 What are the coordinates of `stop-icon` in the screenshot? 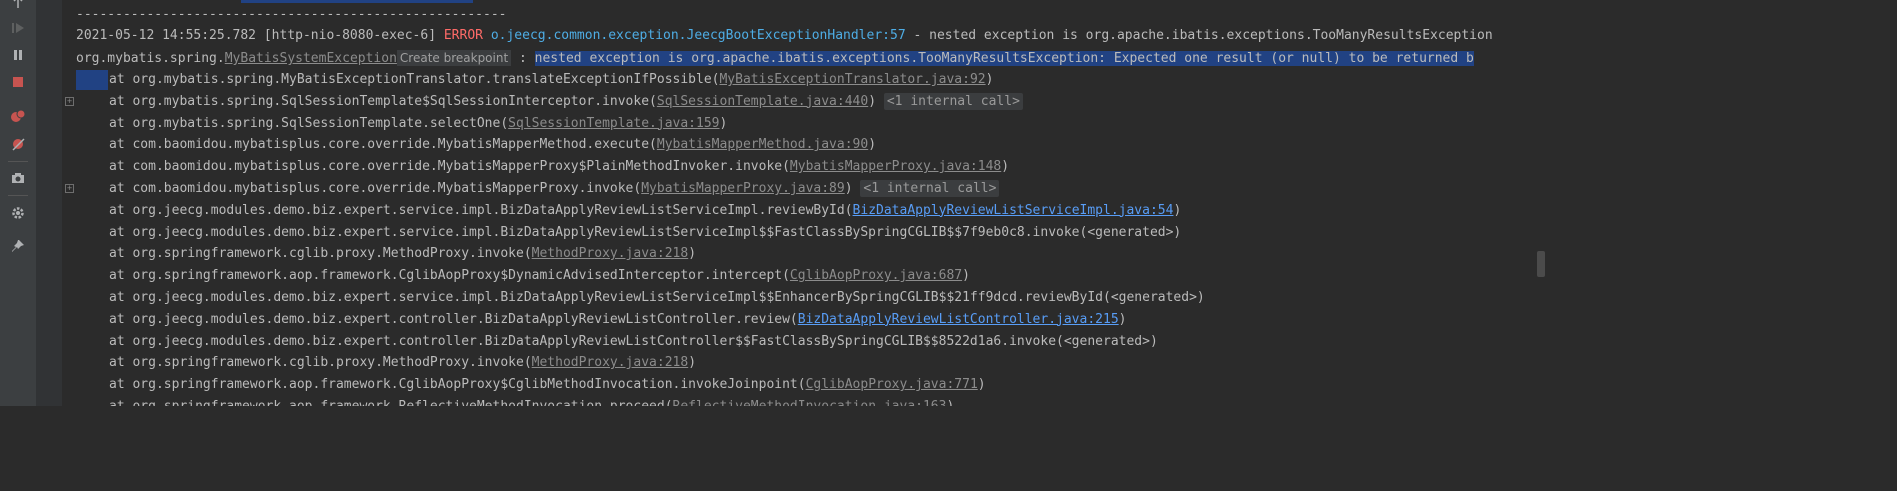 It's located at (18, 82).